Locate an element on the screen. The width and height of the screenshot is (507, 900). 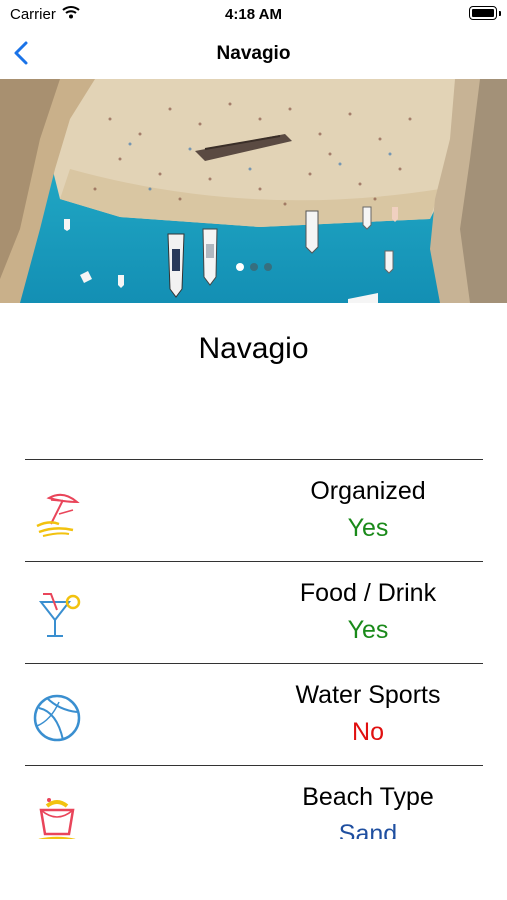
feature-row-organized: Organized Yes is located at coordinates (254, 510).